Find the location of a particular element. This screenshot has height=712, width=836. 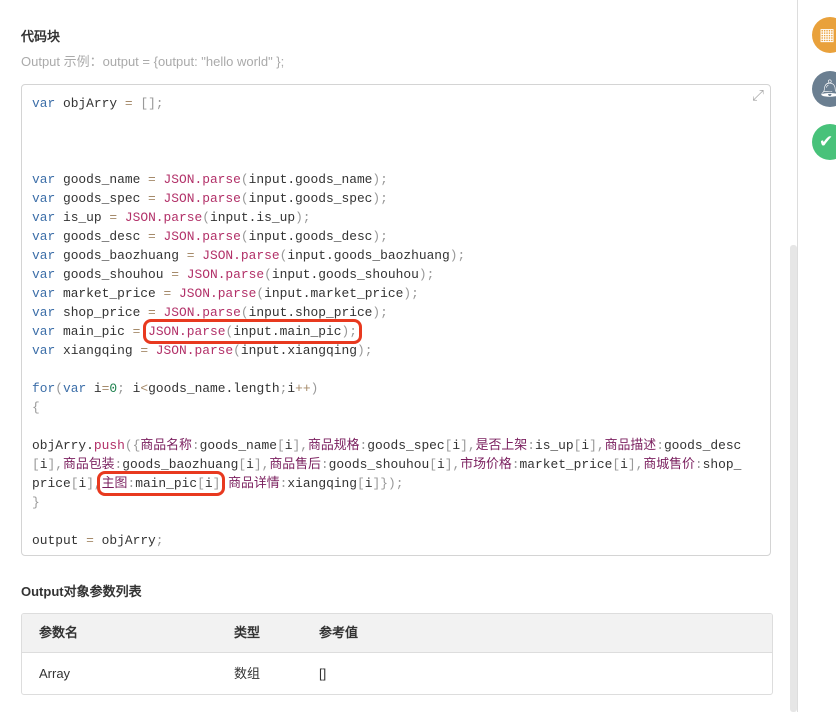

table-header: 参数名 类型 参考值 is located at coordinates (397, 633).